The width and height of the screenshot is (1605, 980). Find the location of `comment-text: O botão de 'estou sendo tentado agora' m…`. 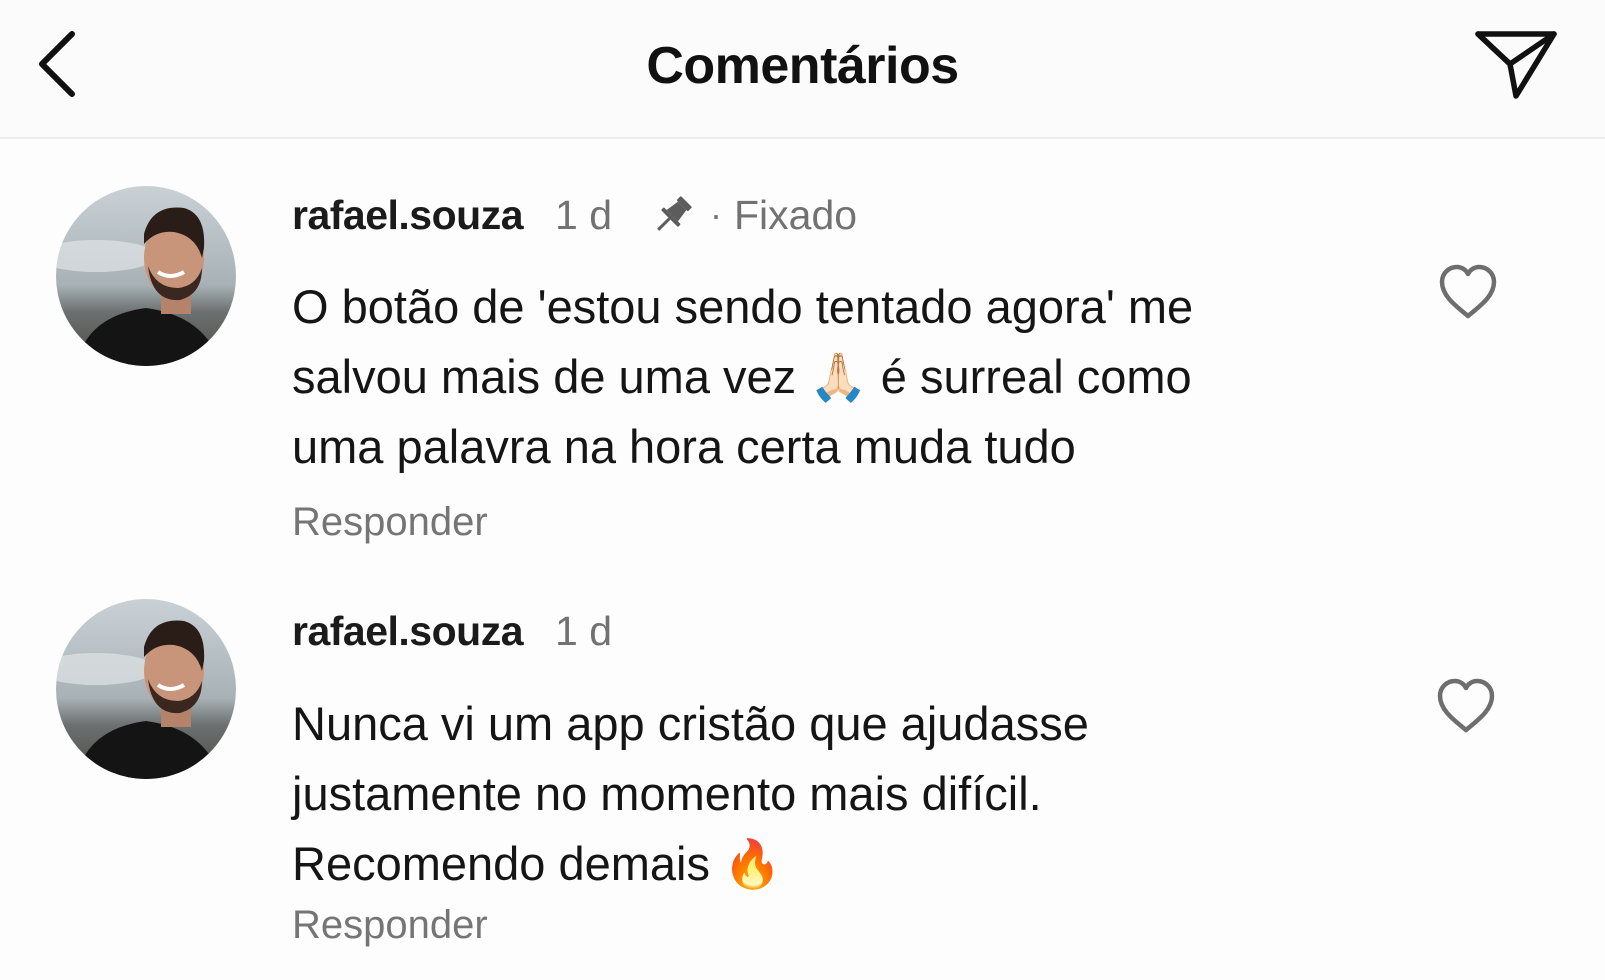

comment-text: O botão de 'estou sendo tentado agora' m… is located at coordinates (743, 376).